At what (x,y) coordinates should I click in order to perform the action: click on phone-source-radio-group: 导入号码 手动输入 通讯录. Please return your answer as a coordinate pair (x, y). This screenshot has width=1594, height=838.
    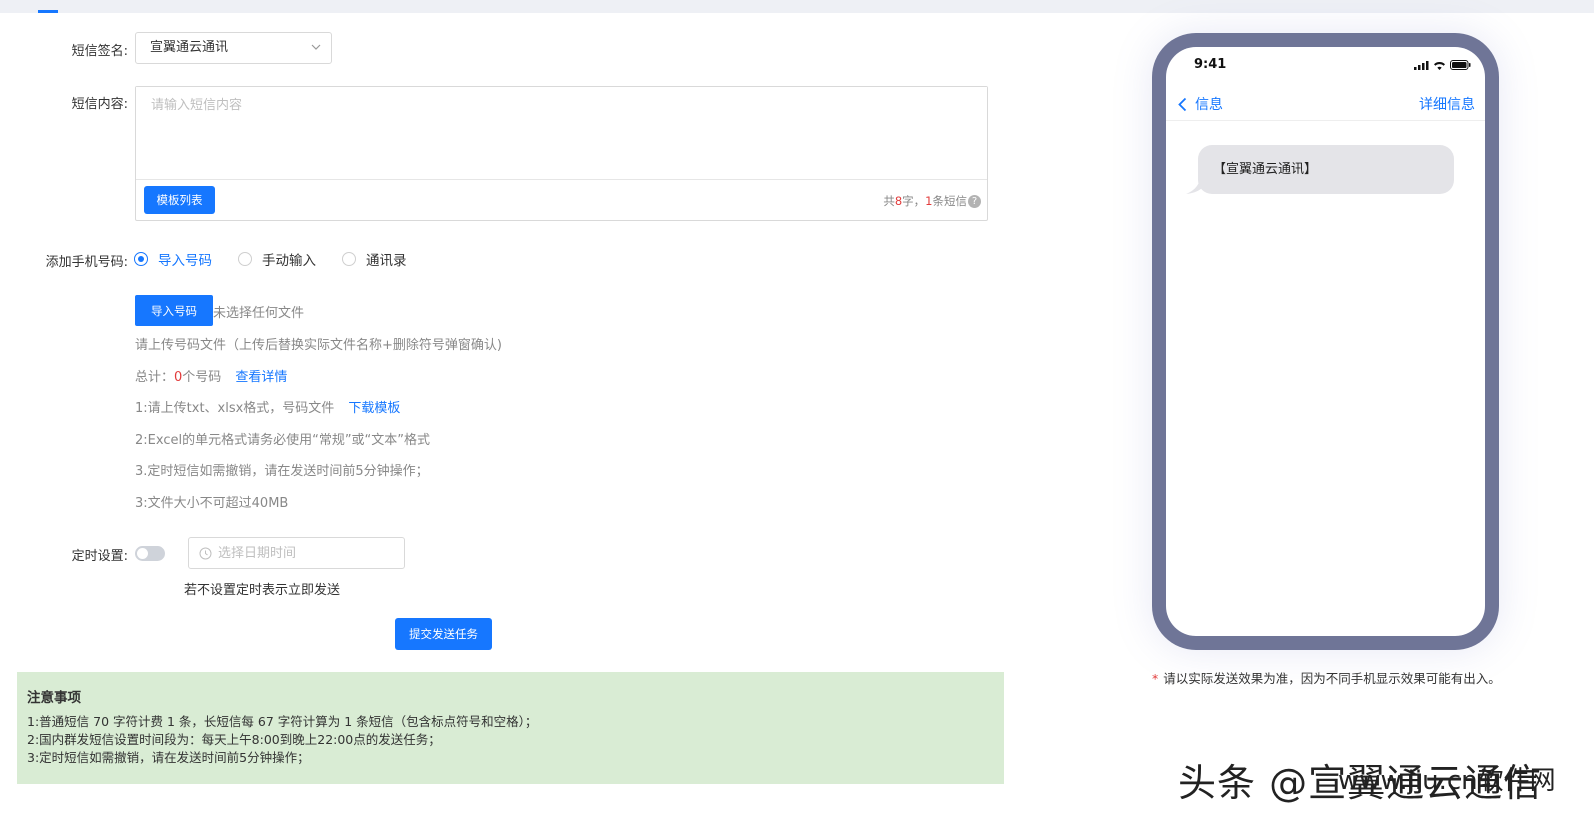
    Looking at the image, I should click on (283, 259).